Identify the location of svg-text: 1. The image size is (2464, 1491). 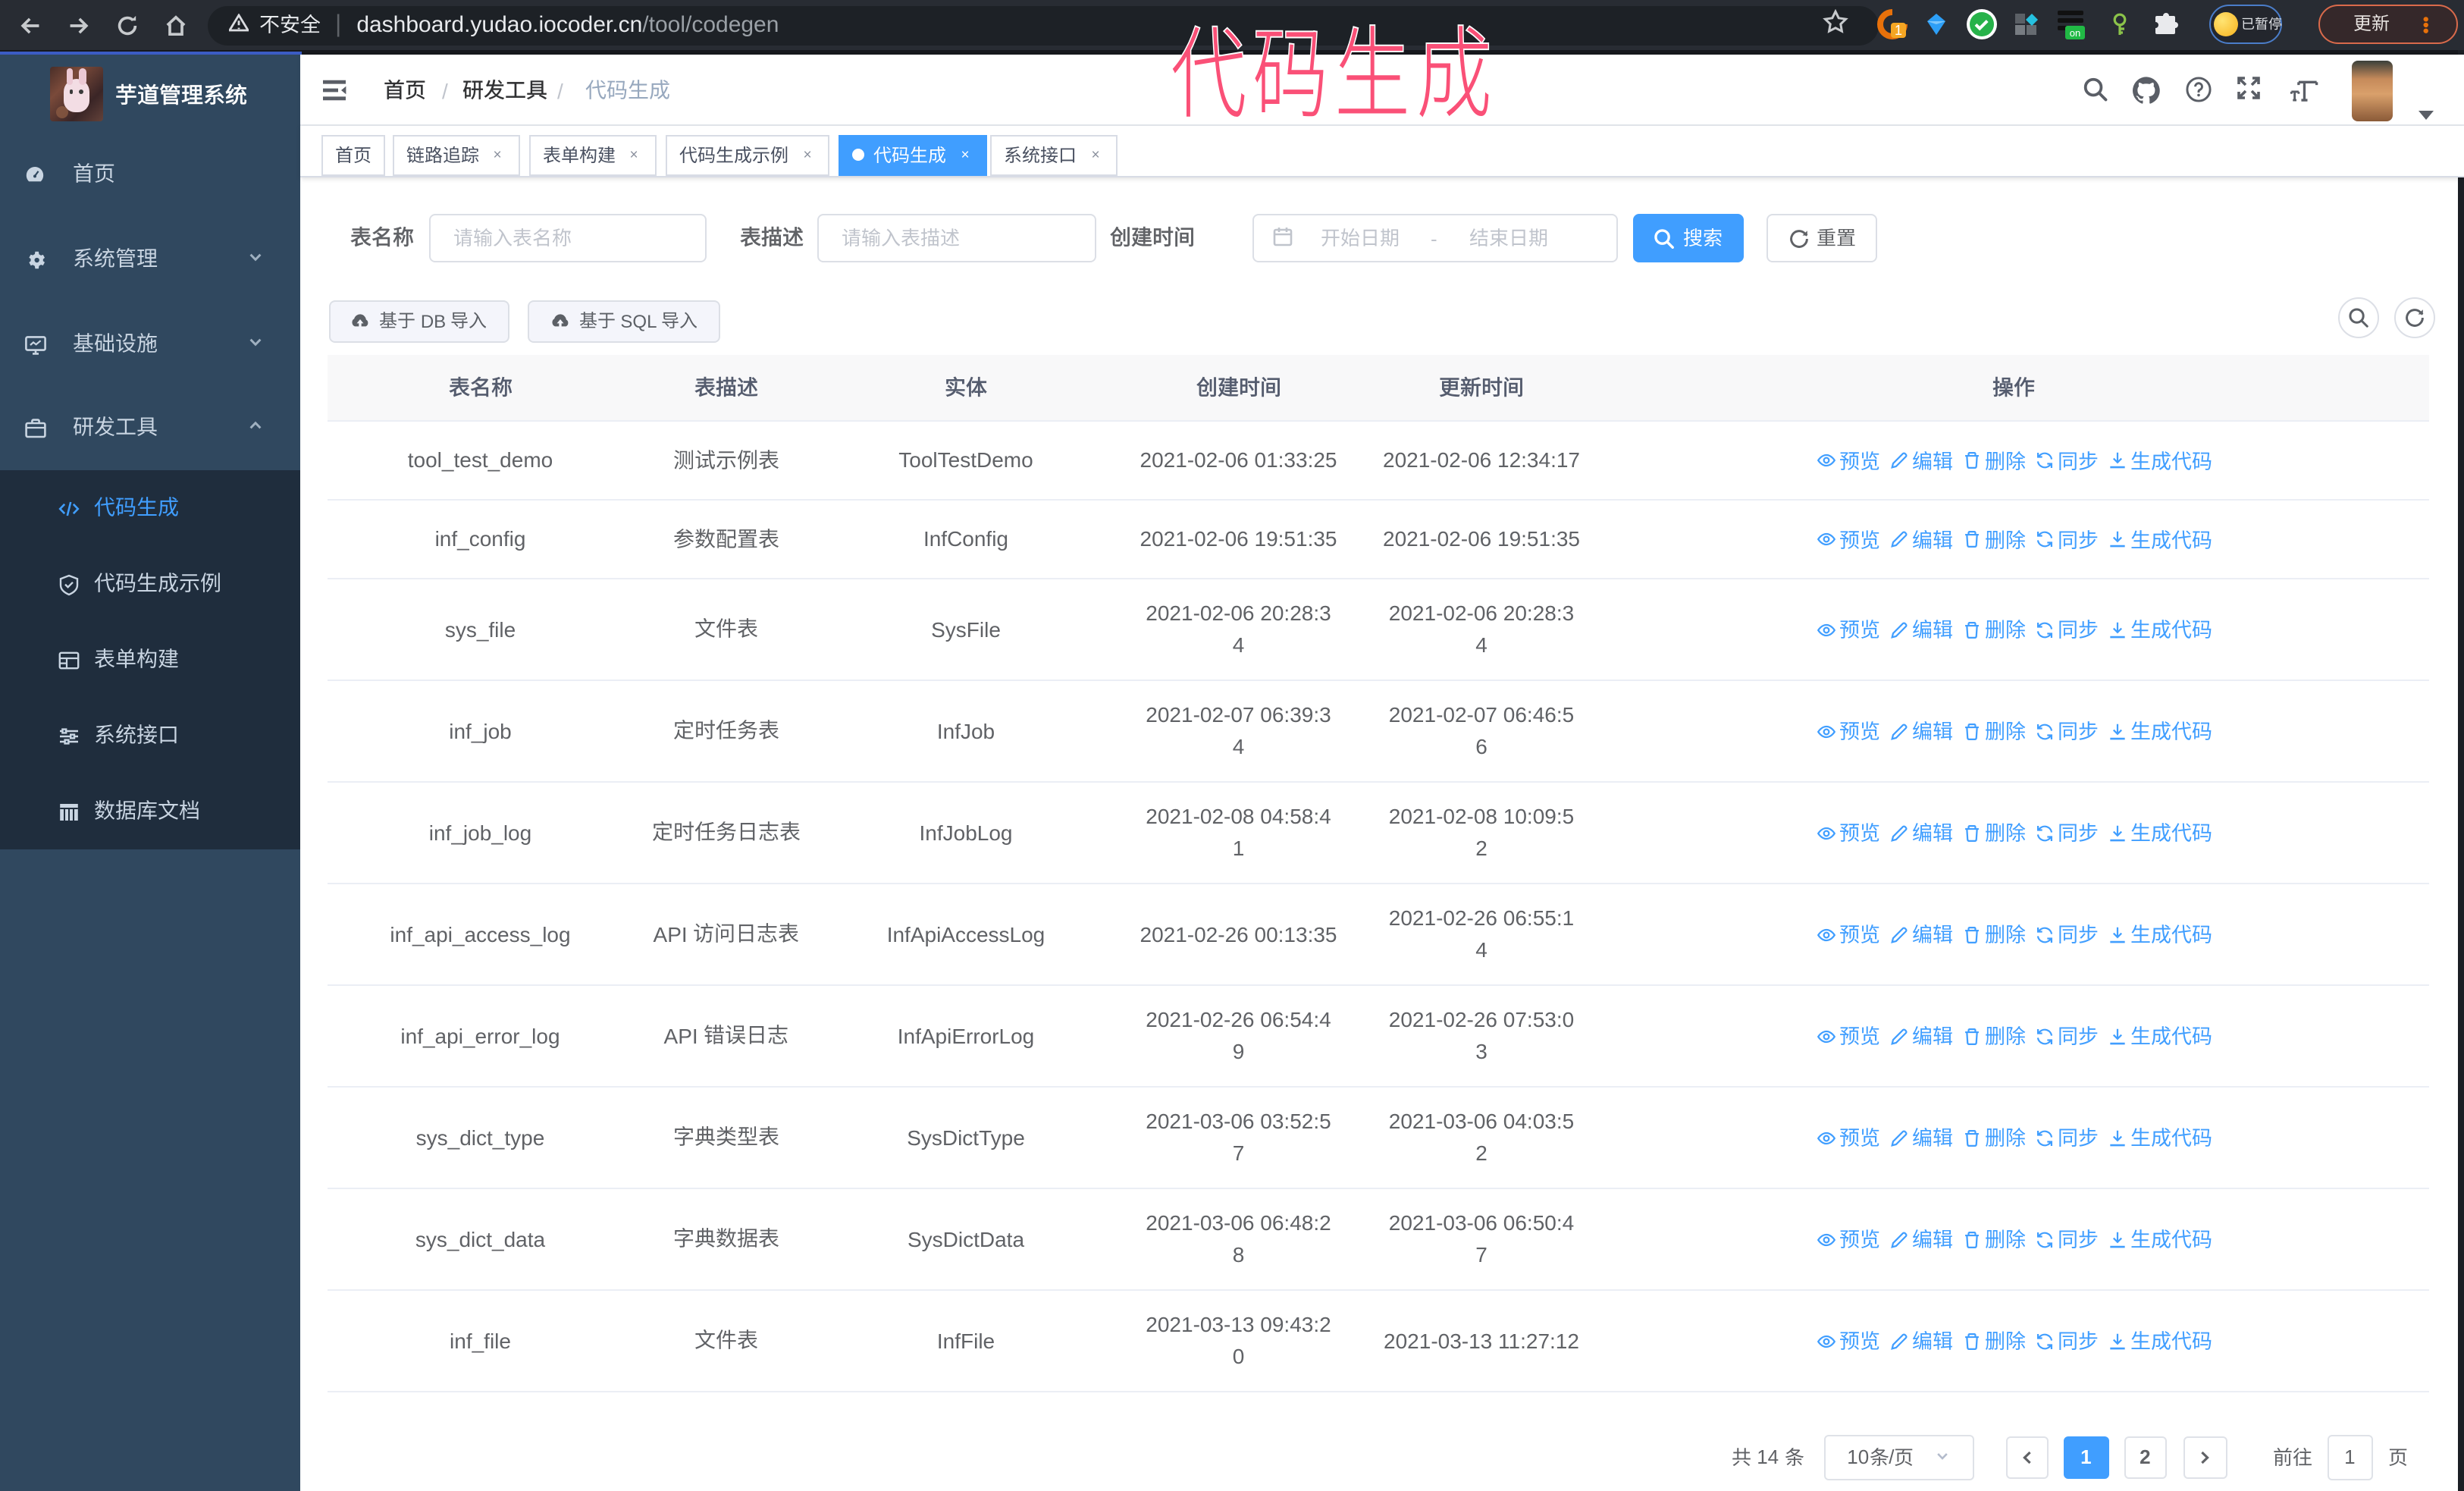
(1899, 30).